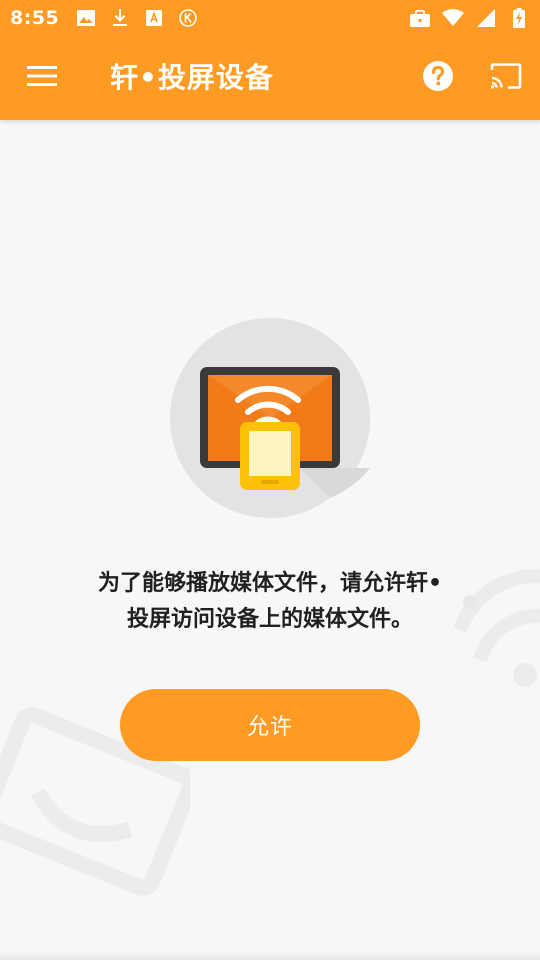 Image resolution: width=540 pixels, height=960 pixels. Describe the element at coordinates (270, 18) in the screenshot. I see `status-bar: 8:55` at that location.